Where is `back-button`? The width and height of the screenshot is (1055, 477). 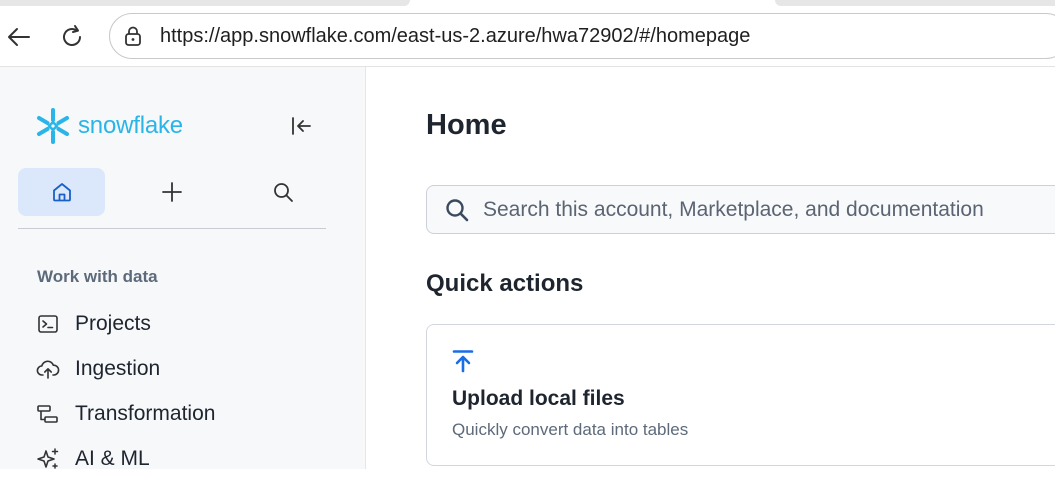
back-button is located at coordinates (19, 37).